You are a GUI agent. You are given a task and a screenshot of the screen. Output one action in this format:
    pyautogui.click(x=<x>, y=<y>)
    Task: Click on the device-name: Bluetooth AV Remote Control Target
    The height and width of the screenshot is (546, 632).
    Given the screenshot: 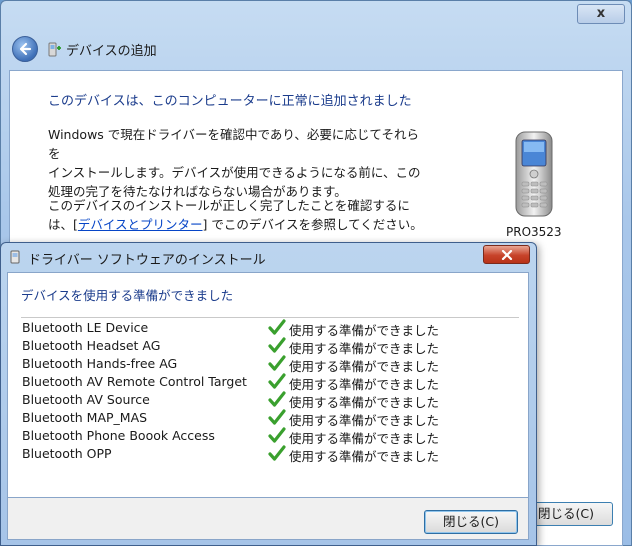 What is the action you would take?
    pyautogui.click(x=134, y=381)
    